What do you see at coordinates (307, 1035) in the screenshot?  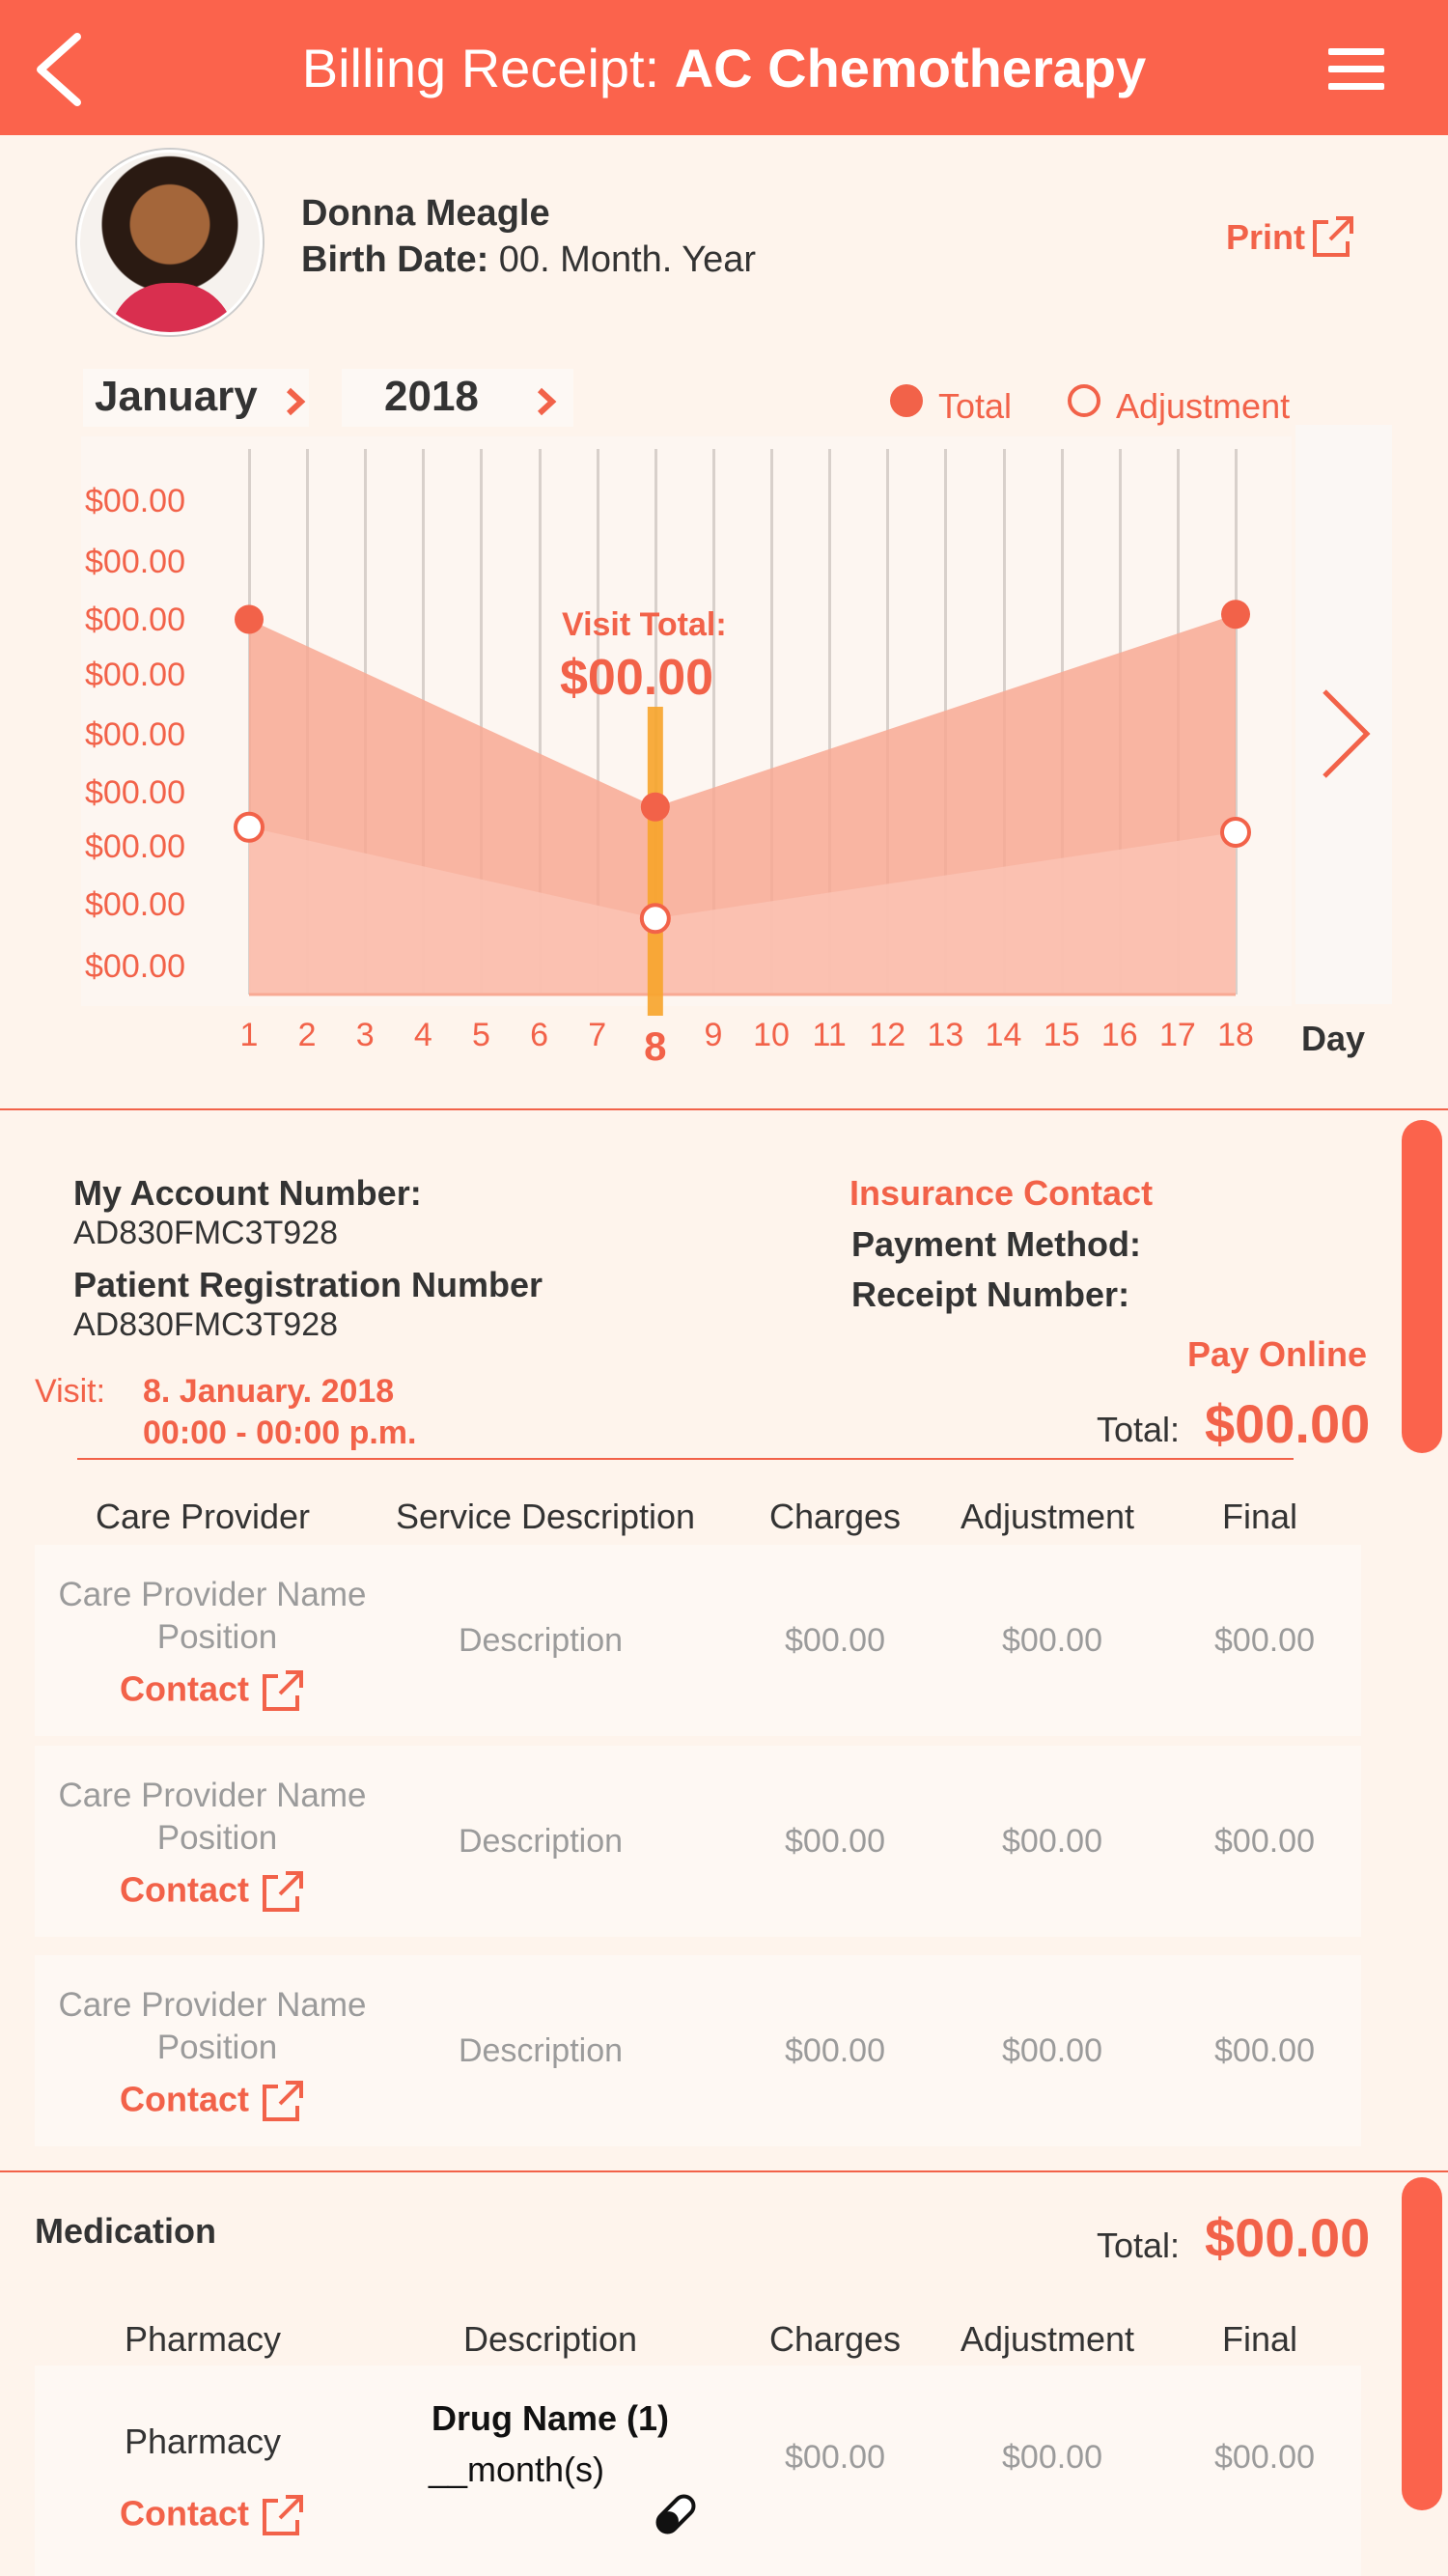 I see `x-tick-label: 2` at bounding box center [307, 1035].